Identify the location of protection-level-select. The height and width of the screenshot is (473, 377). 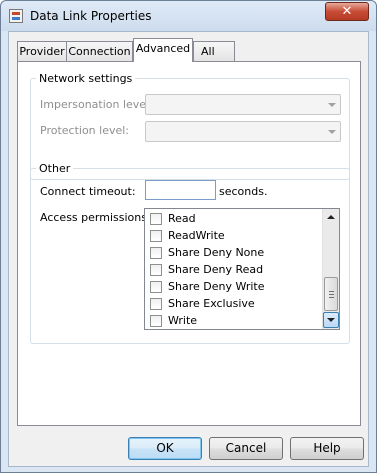
(243, 131).